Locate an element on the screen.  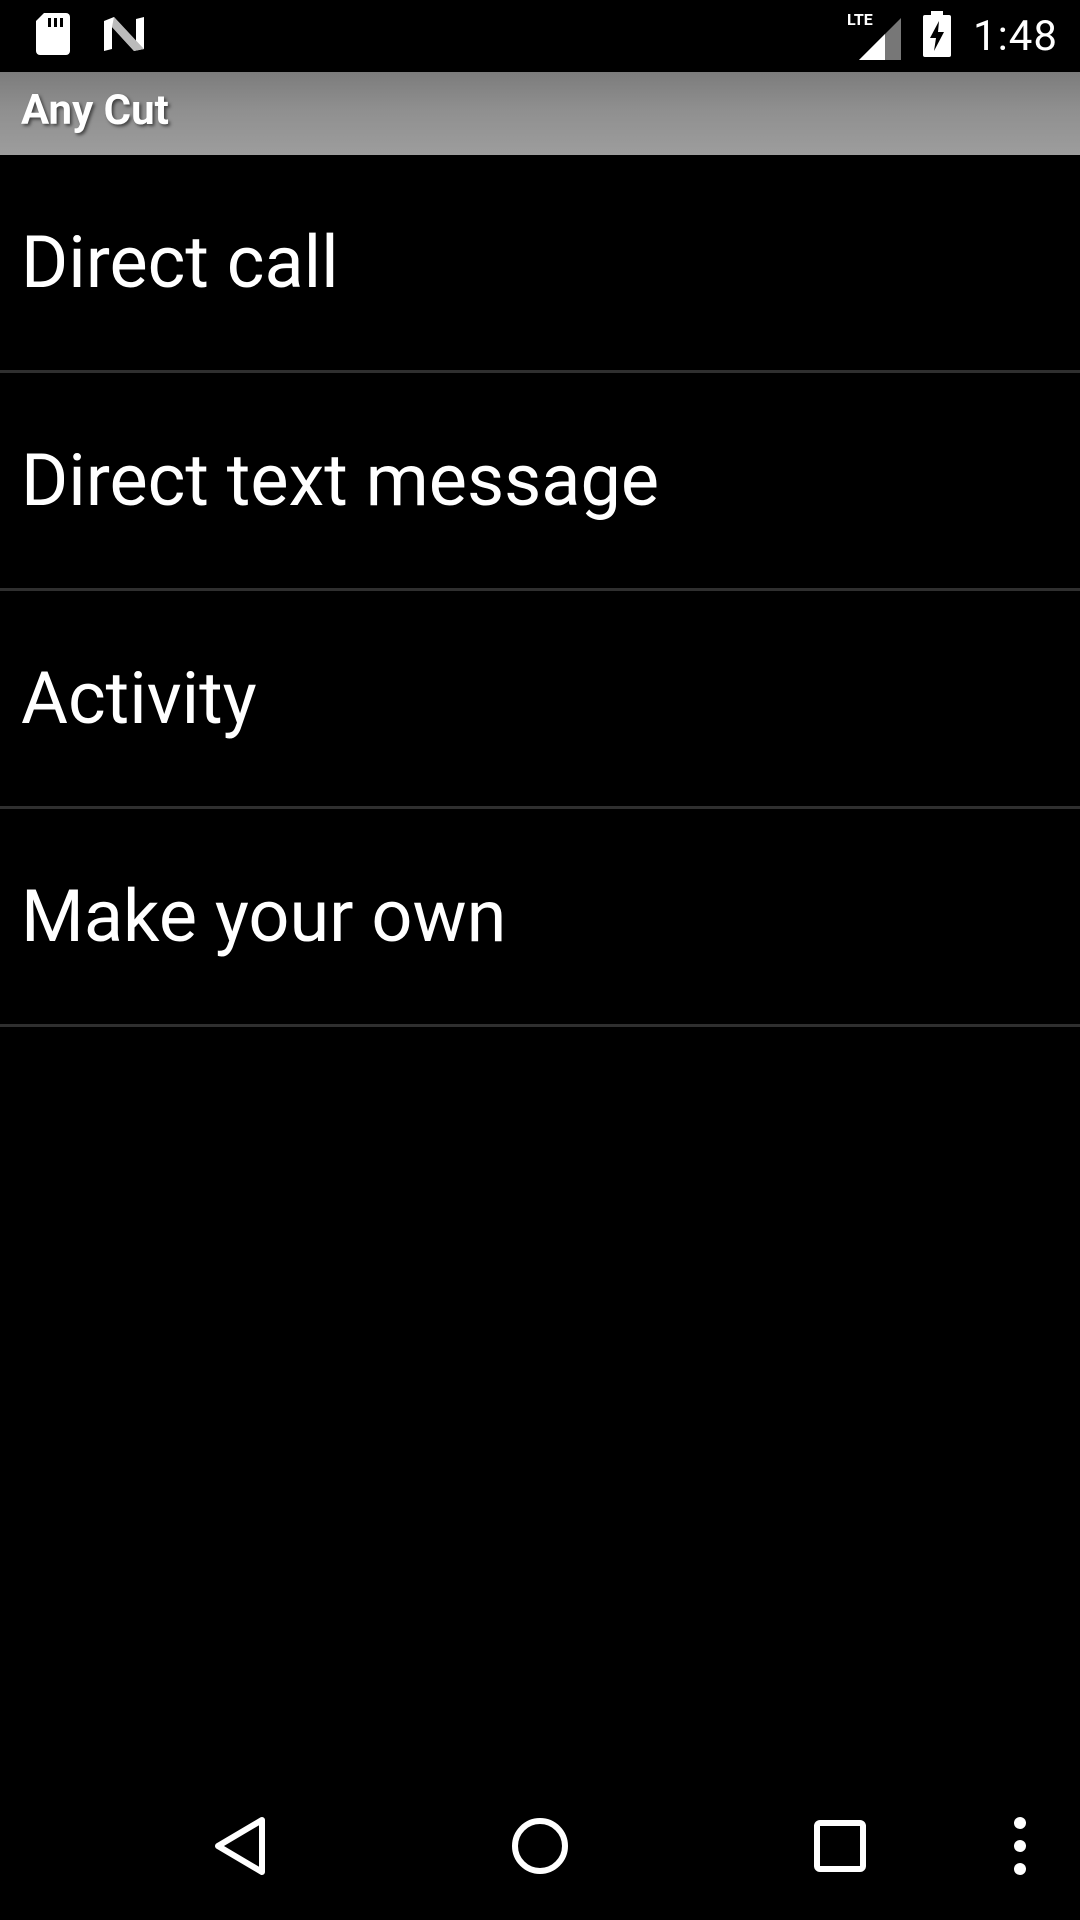
list-item-make-your-own: Make your own is located at coordinates (540, 918).